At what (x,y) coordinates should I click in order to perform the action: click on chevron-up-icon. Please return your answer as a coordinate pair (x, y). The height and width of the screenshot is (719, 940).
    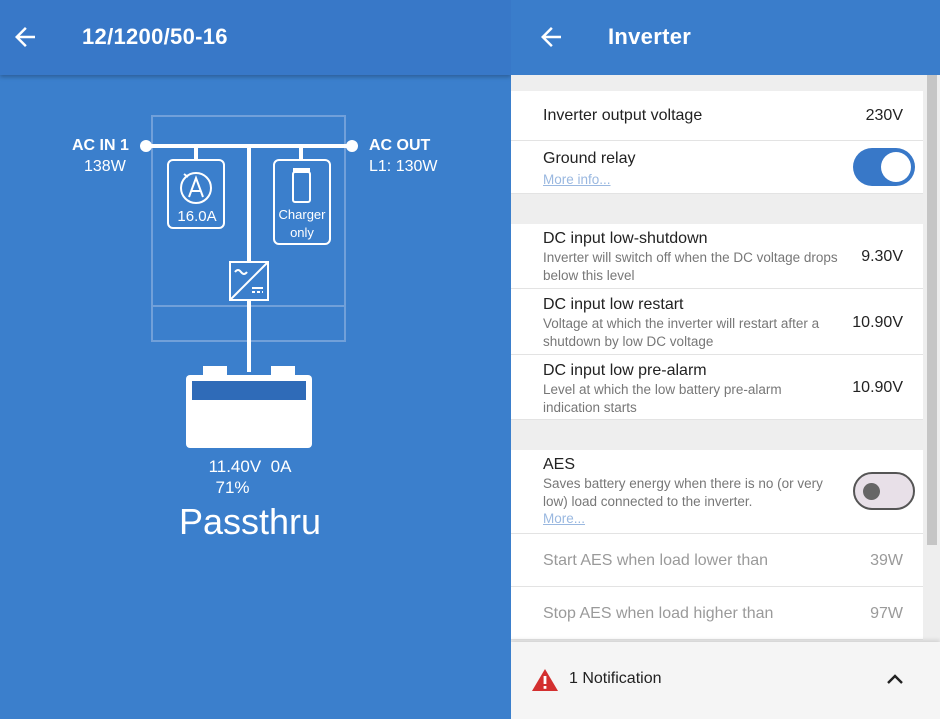
    Looking at the image, I should click on (895, 679).